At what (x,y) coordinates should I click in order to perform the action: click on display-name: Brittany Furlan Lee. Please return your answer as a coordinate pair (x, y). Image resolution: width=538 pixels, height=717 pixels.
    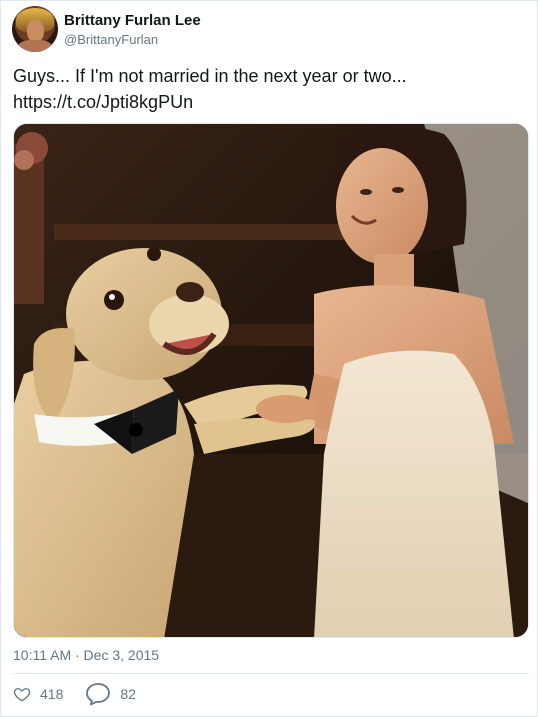
    Looking at the image, I should click on (132, 21).